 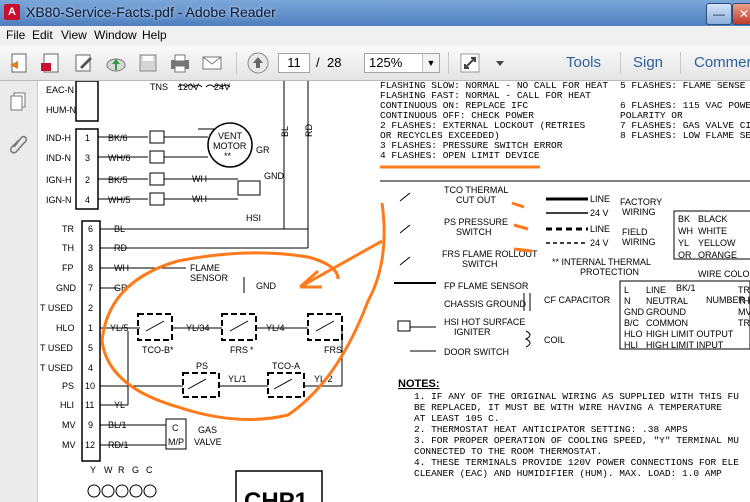 I want to click on tools-panel-button: Tools, so click(x=583, y=62).